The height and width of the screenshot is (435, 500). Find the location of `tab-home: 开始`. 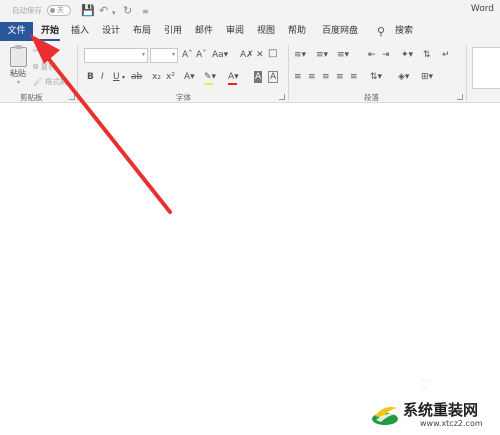

tab-home: 开始 is located at coordinates (50, 31).